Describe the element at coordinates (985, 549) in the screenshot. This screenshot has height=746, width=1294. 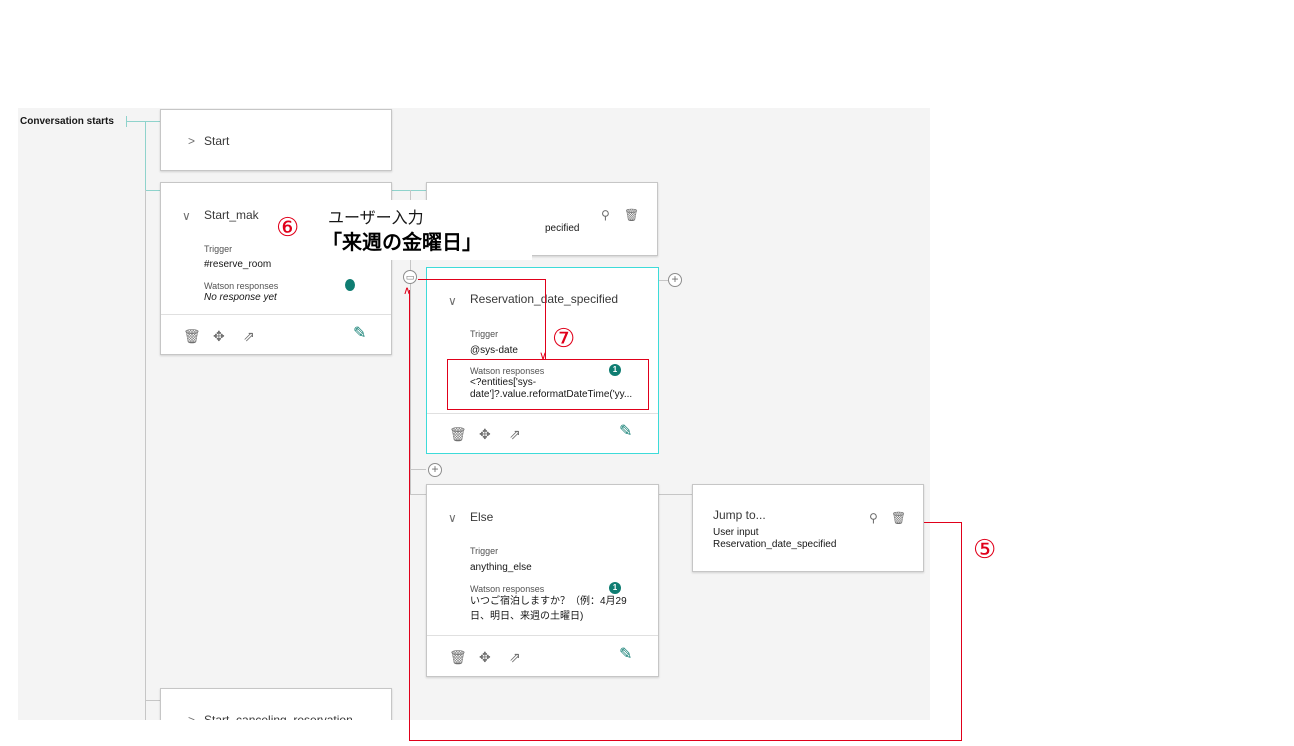
I see `annotation-marker-5: ⑤` at that location.